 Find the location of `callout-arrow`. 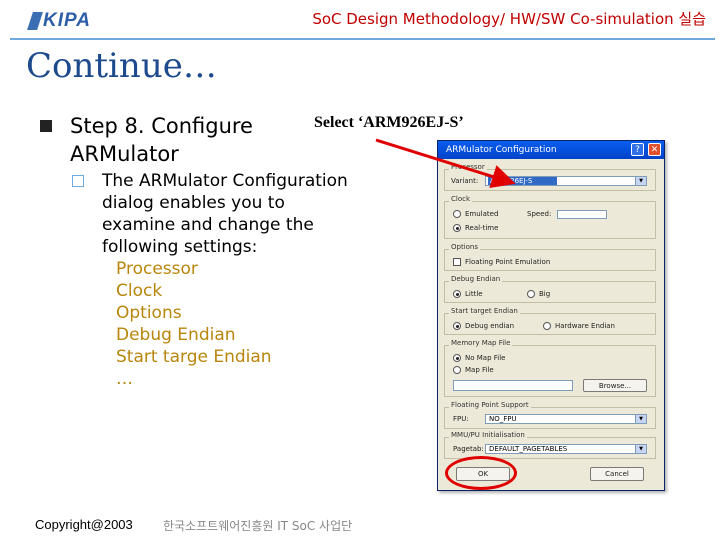

callout-arrow is located at coordinates (445, 163).